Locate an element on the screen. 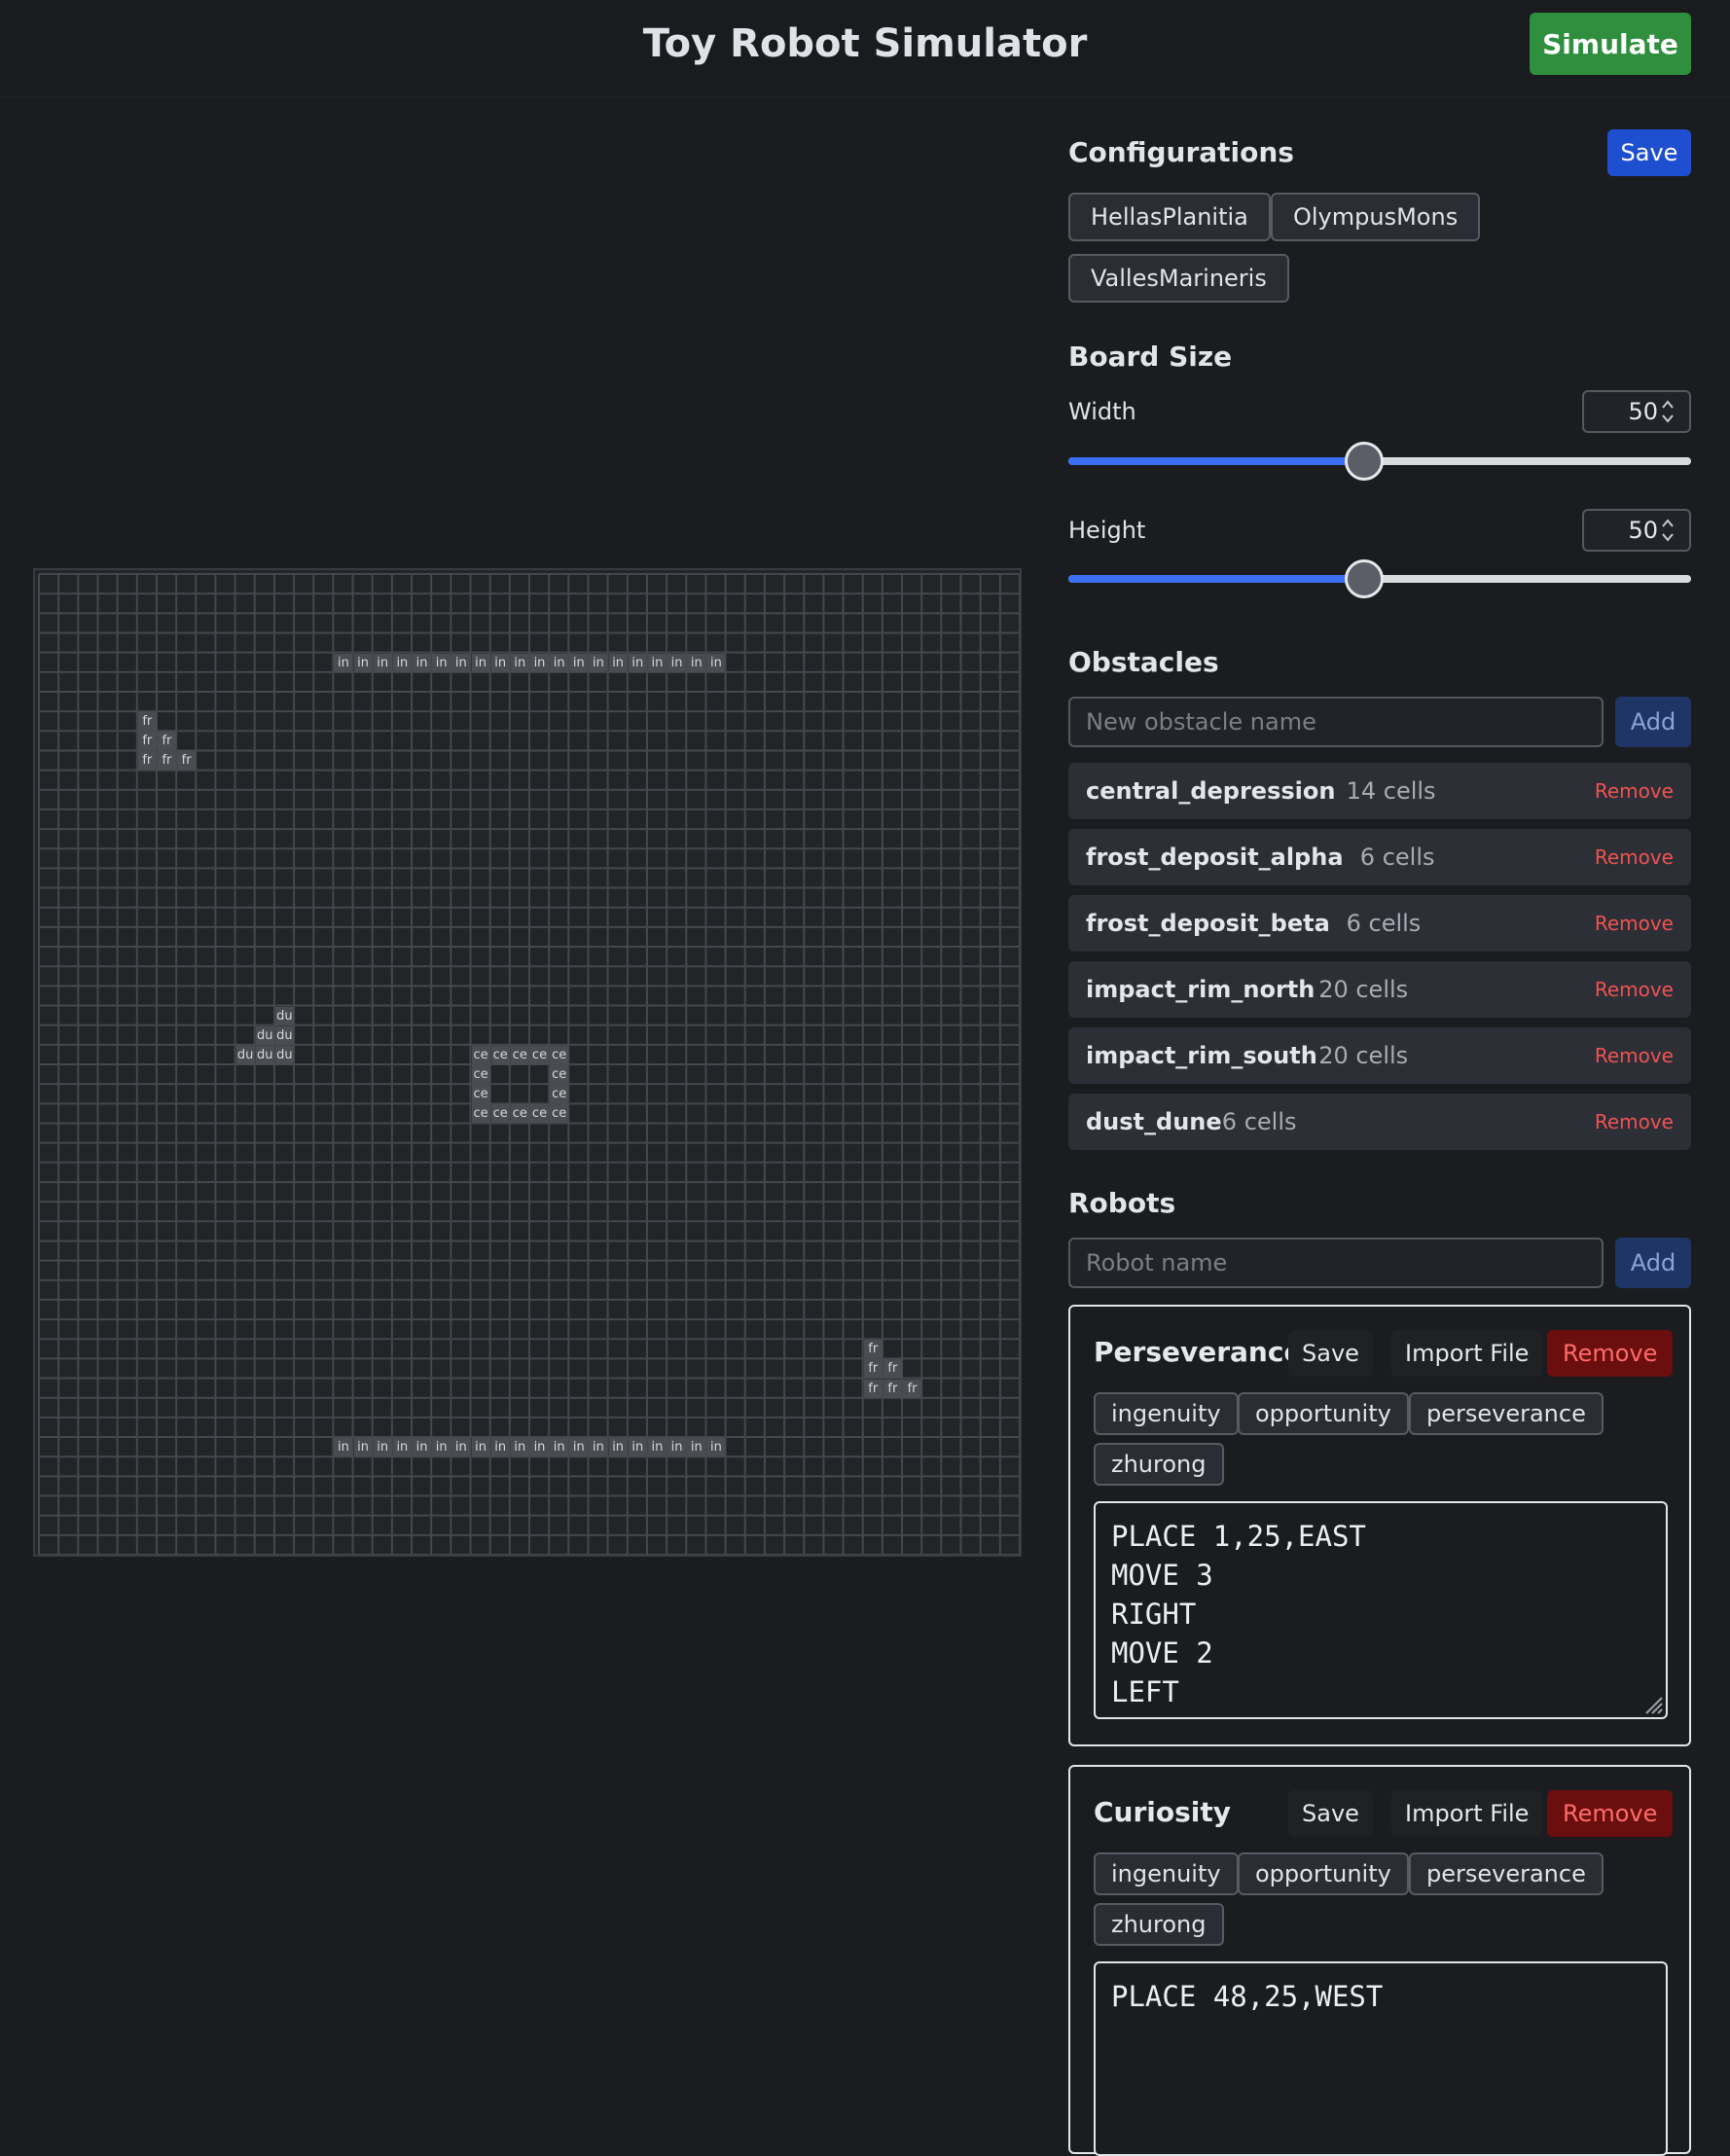  robot-commands-textarea: PLACE 48,25,WEST is located at coordinates (1381, 2058).